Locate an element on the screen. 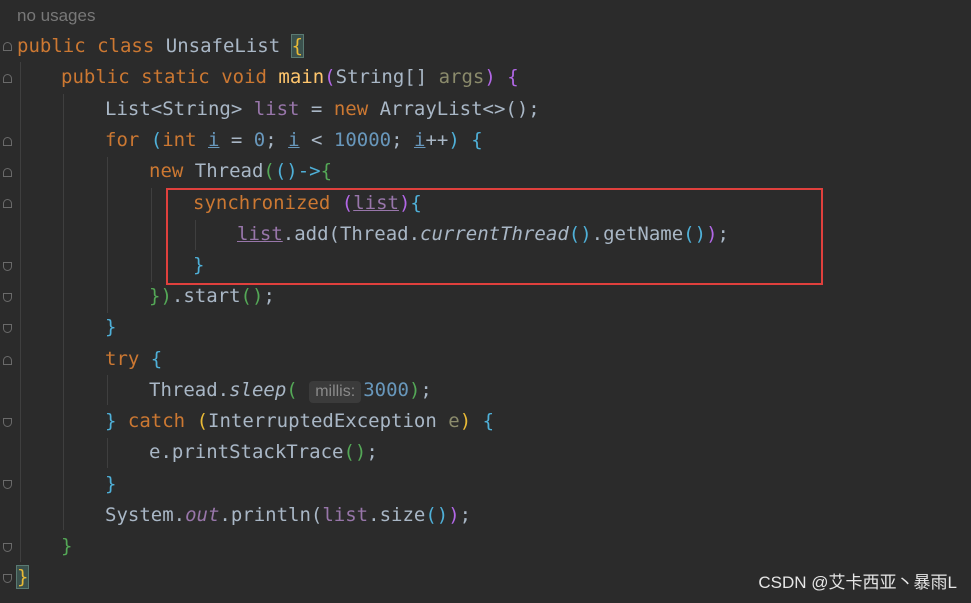 The height and width of the screenshot is (603, 971). class-name: Thread is located at coordinates (223, 171).